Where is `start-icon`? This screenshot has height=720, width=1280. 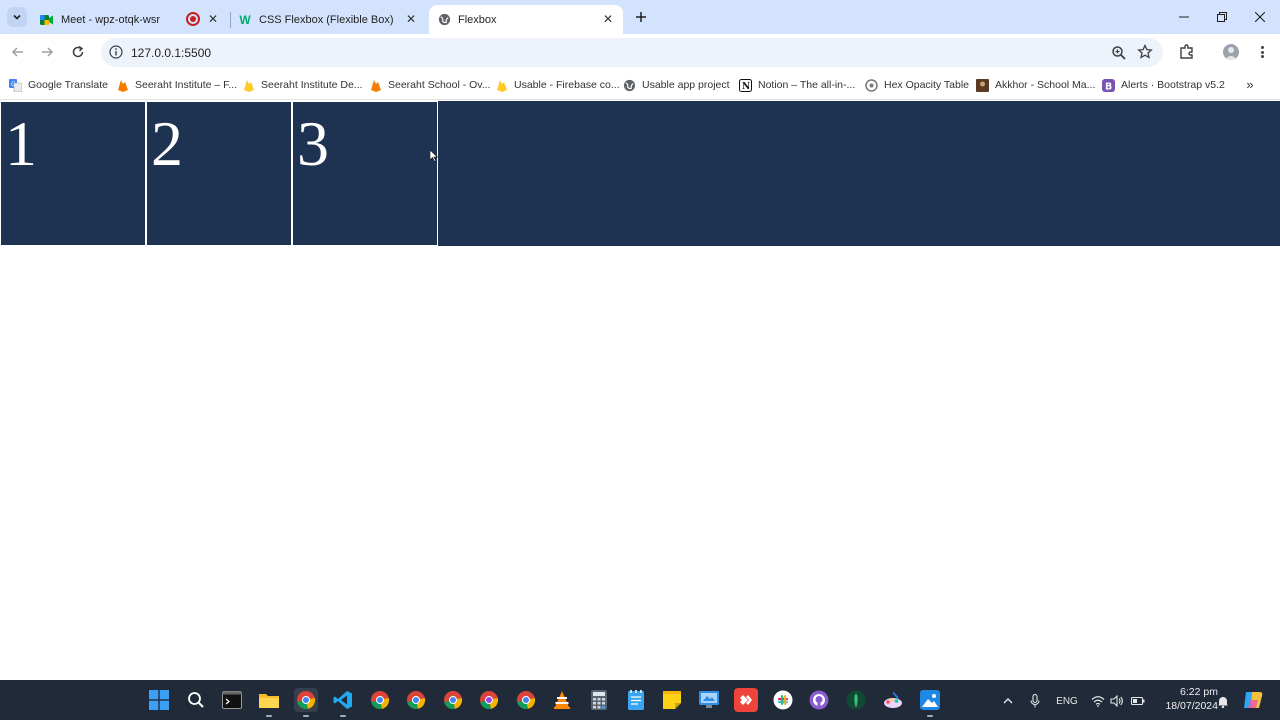 start-icon is located at coordinates (159, 700).